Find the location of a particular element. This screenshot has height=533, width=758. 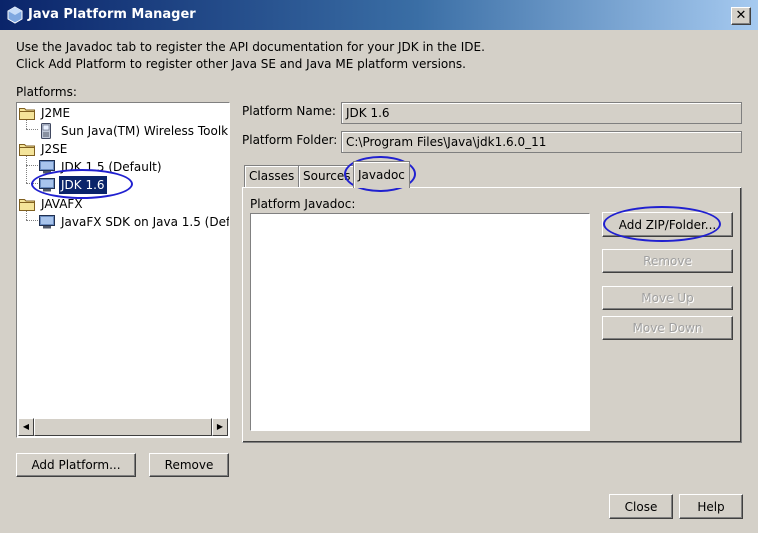

scroll-thumb is located at coordinates (123, 427).